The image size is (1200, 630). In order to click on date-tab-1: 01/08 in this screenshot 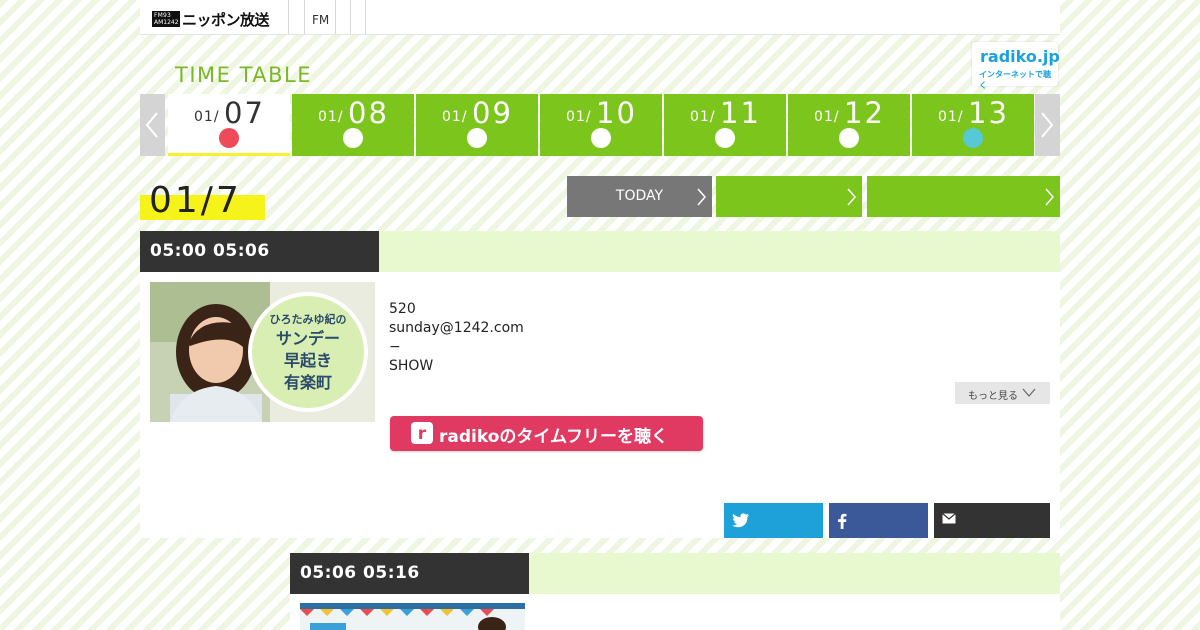, I will do `click(353, 125)`.